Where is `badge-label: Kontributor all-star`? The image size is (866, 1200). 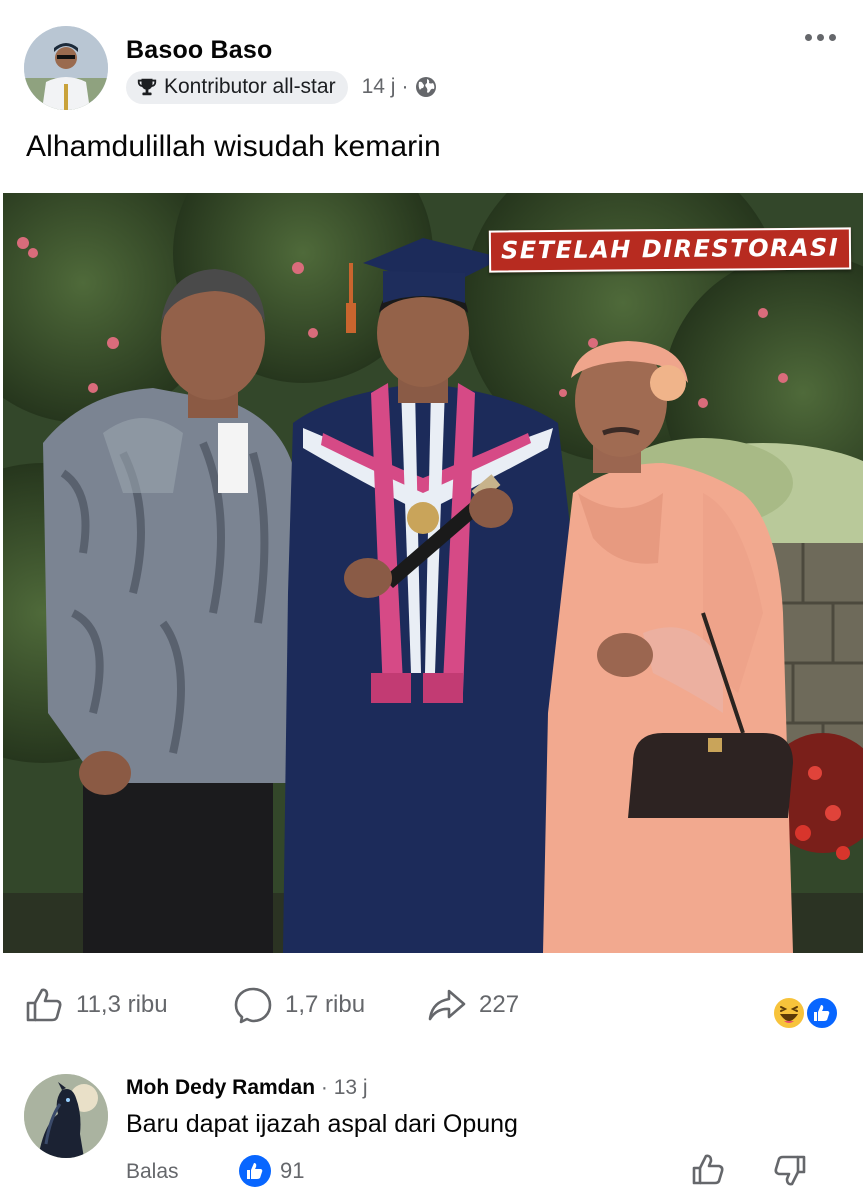 badge-label: Kontributor all-star is located at coordinates (250, 86).